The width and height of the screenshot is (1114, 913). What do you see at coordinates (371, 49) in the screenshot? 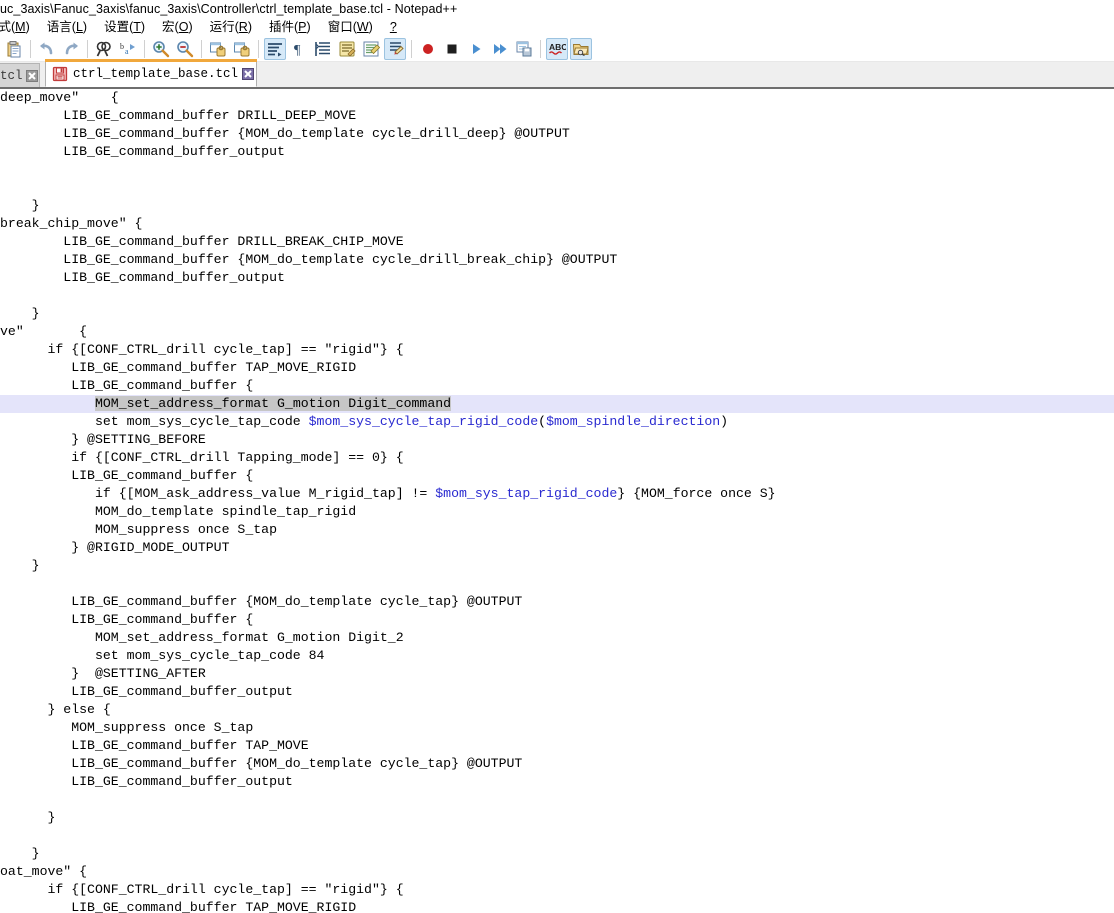
I see `document-map-button` at bounding box center [371, 49].